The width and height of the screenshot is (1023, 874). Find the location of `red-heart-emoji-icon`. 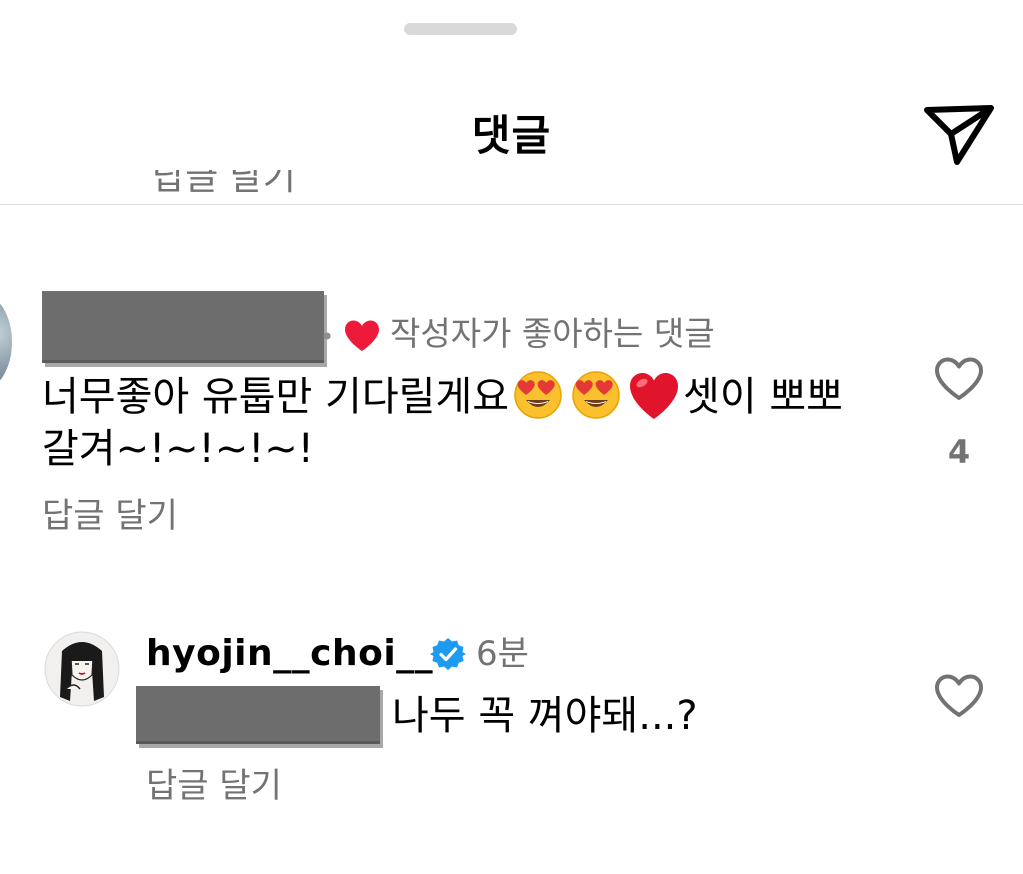

red-heart-emoji-icon is located at coordinates (654, 396).